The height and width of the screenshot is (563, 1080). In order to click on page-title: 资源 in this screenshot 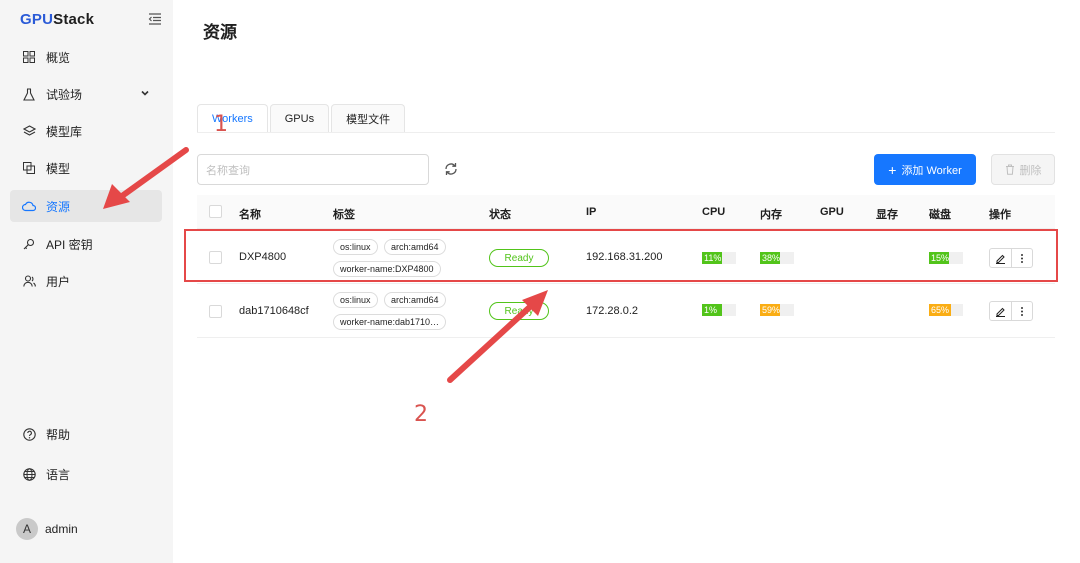, I will do `click(220, 32)`.